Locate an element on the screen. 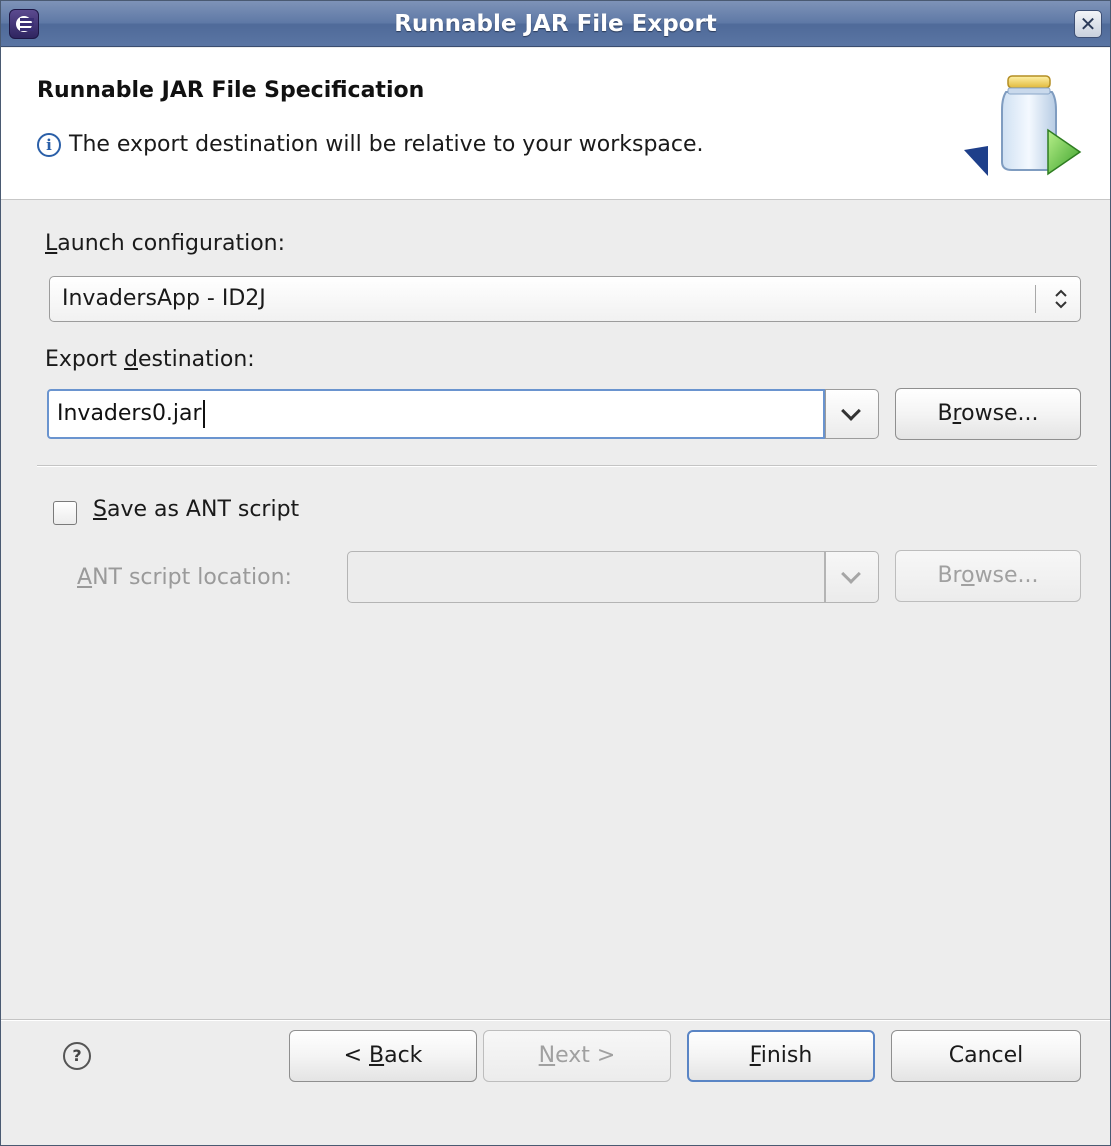 The height and width of the screenshot is (1146, 1111). title-bar: Runnable JAR File Export ✕ is located at coordinates (555, 24).